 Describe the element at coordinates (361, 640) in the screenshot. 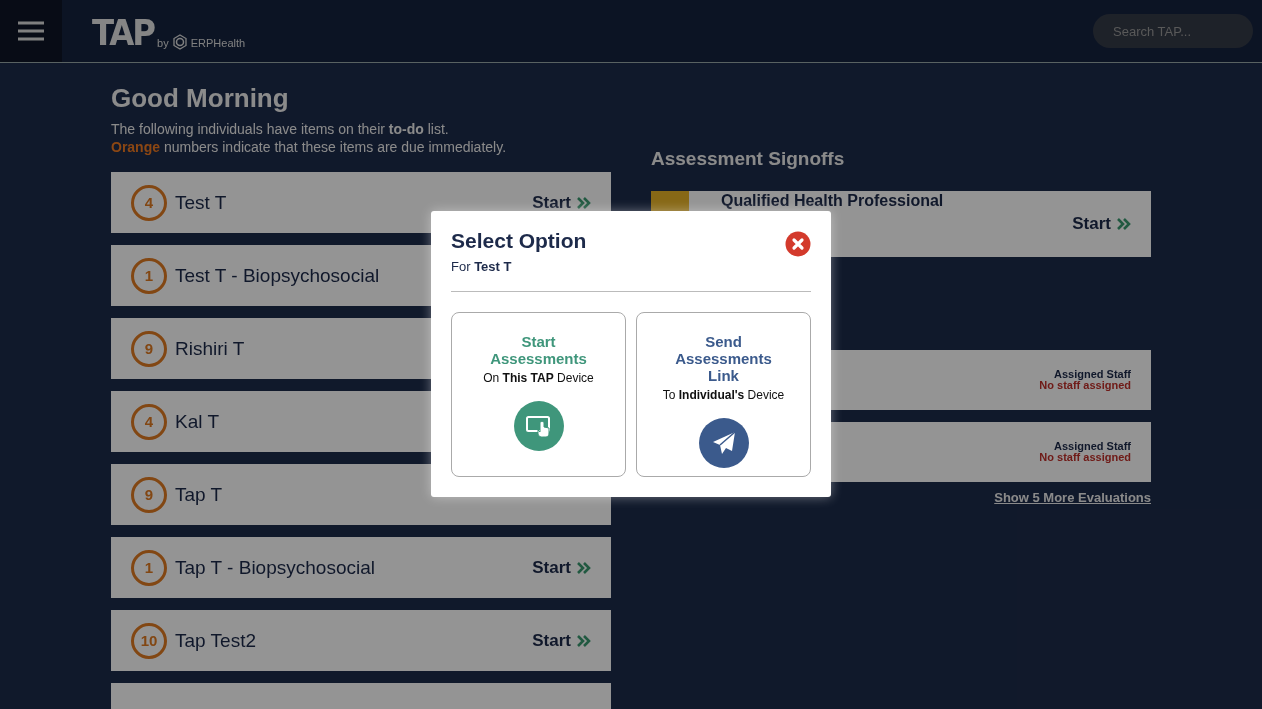

I see `todo-row: 10 Tap Test2 Start` at that location.